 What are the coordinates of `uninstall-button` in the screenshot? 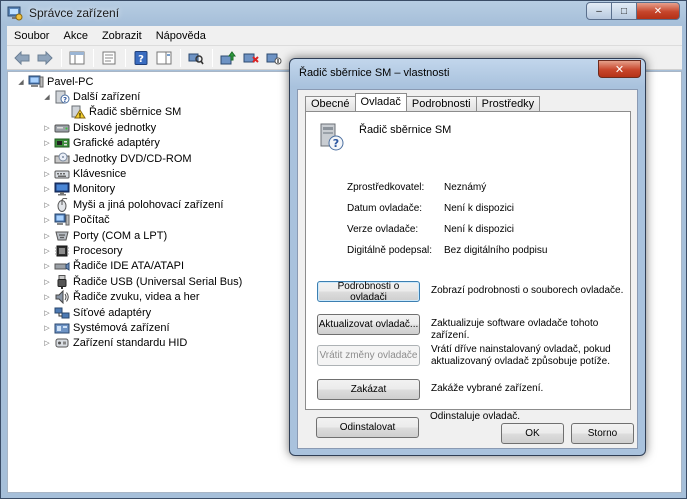 It's located at (251, 58).